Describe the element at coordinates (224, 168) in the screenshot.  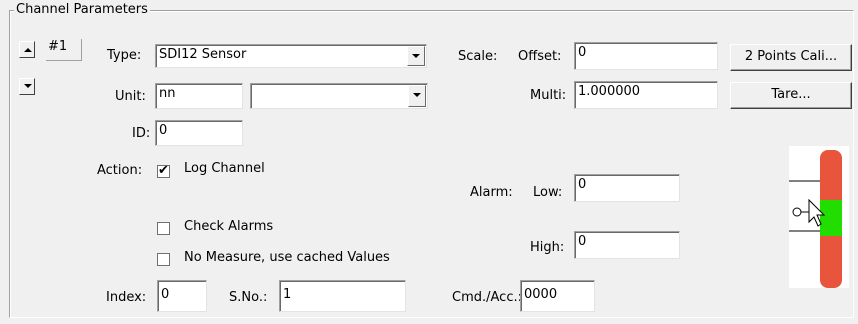
I see `log-channel-label: Log Channel` at that location.